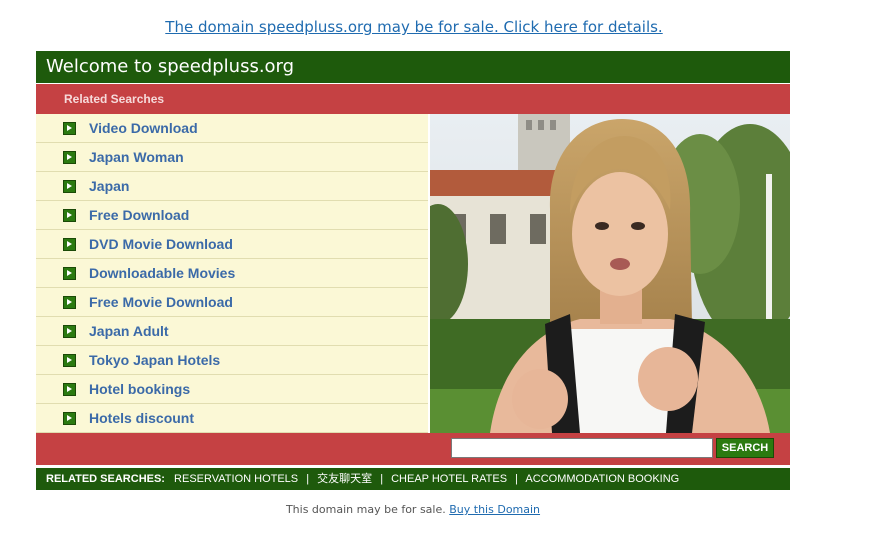 This screenshot has height=559, width=879. Describe the element at coordinates (413, 67) in the screenshot. I see `page-title: Welcome to speedpluss.org` at that location.